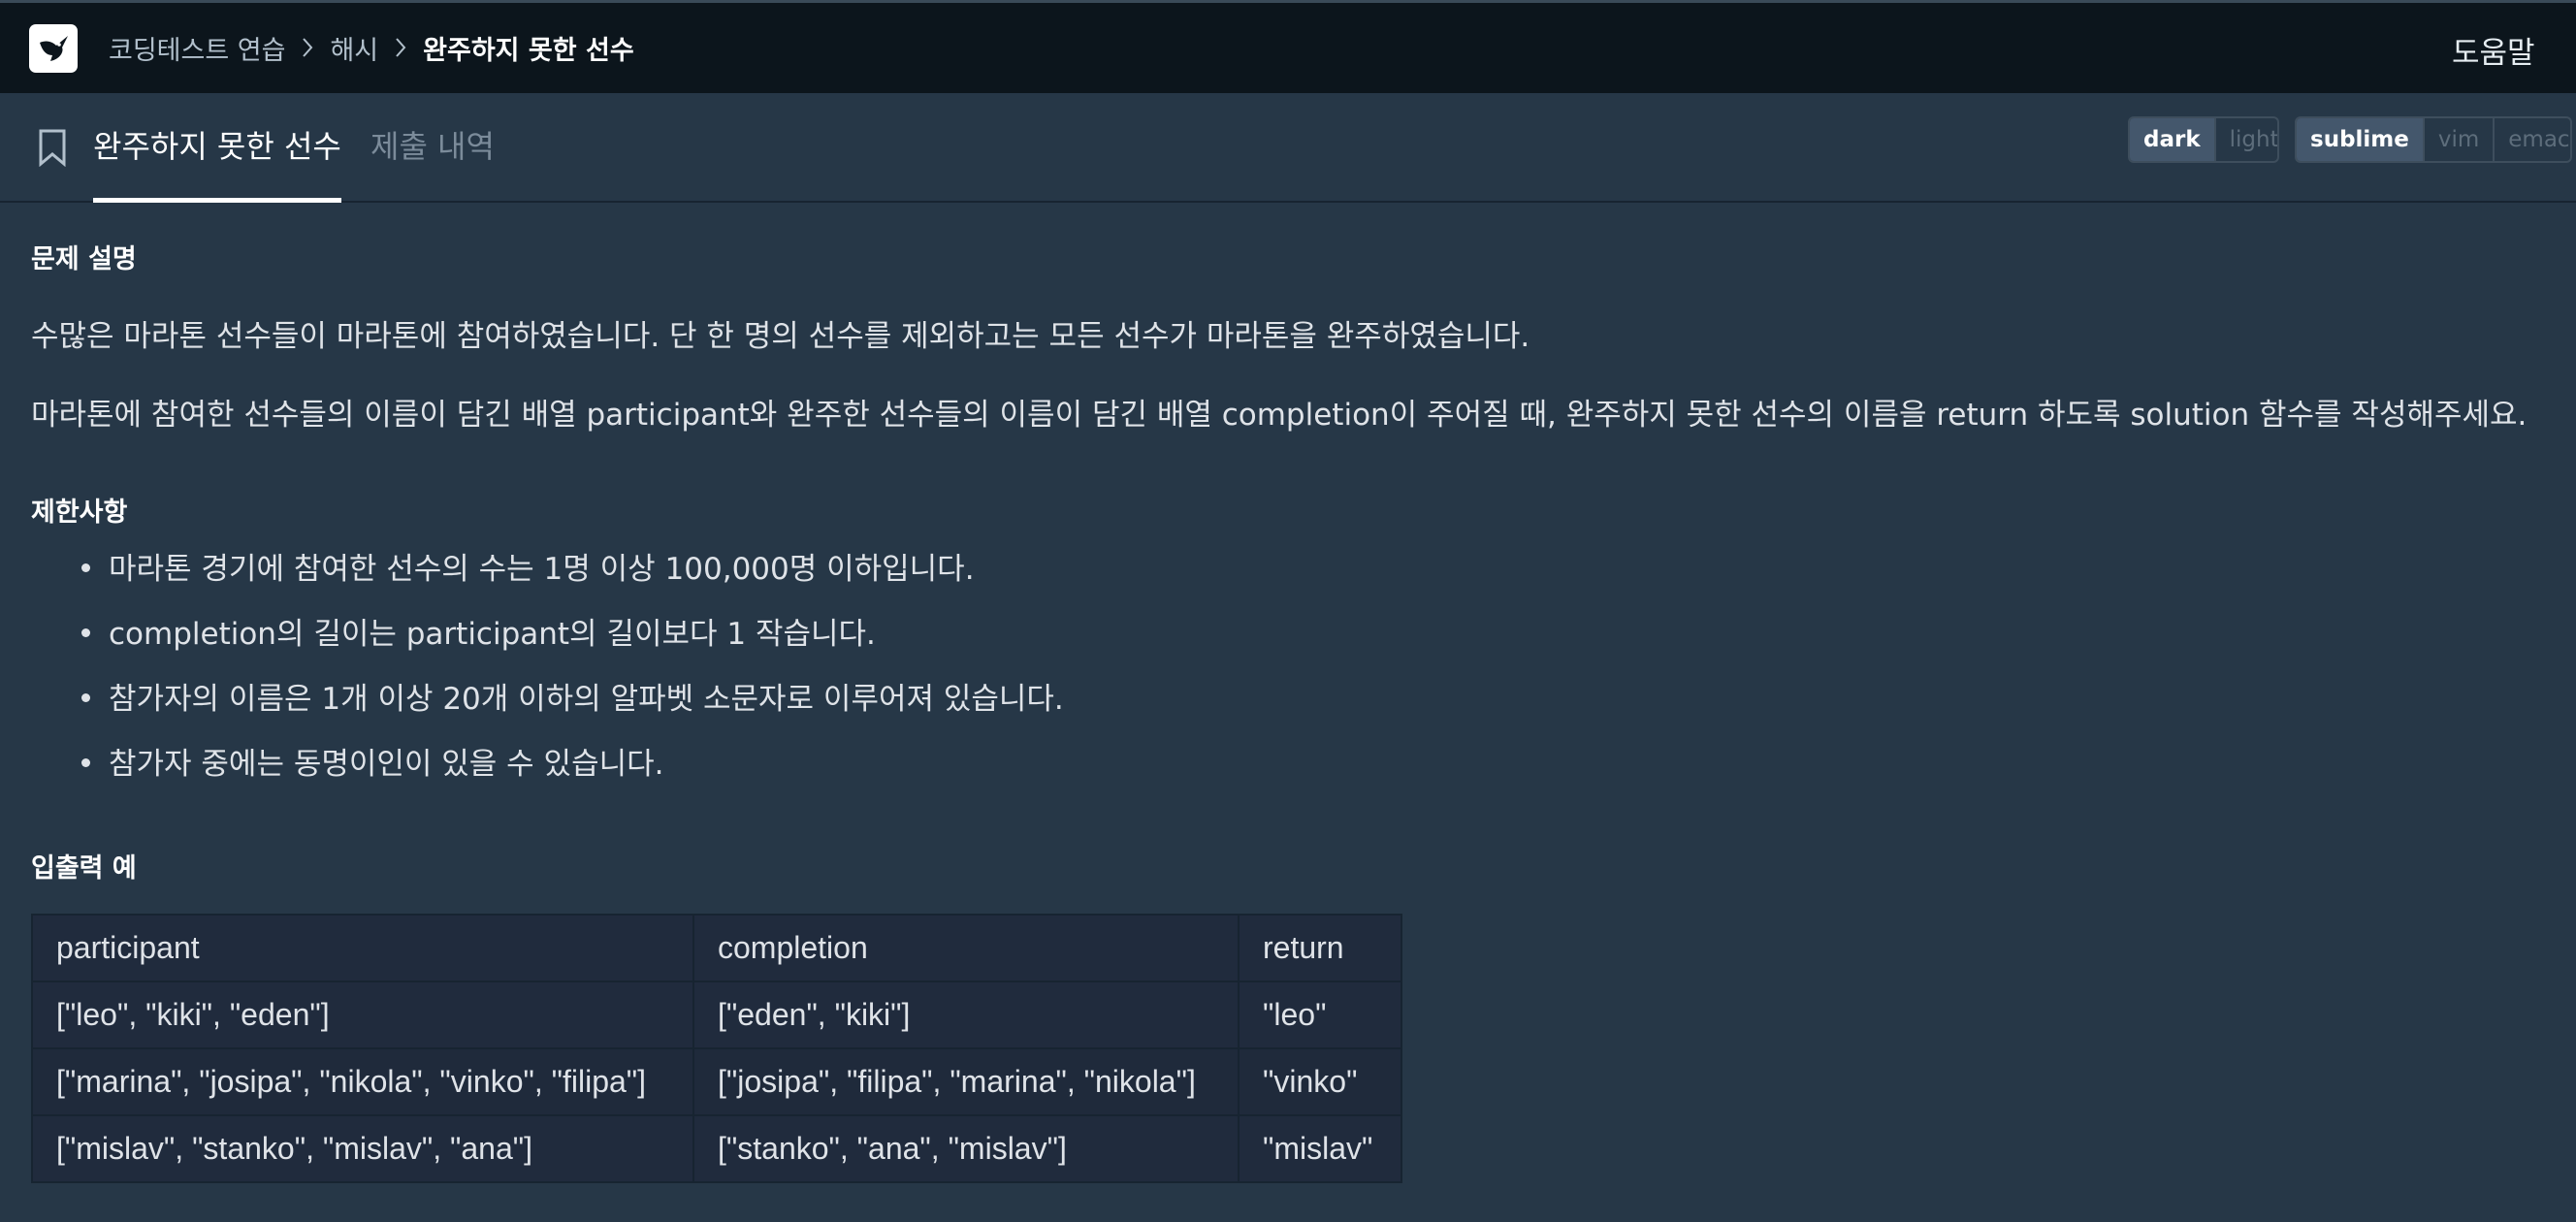  I want to click on editor-mode-toggle: sublime vim emacs, so click(2433, 139).